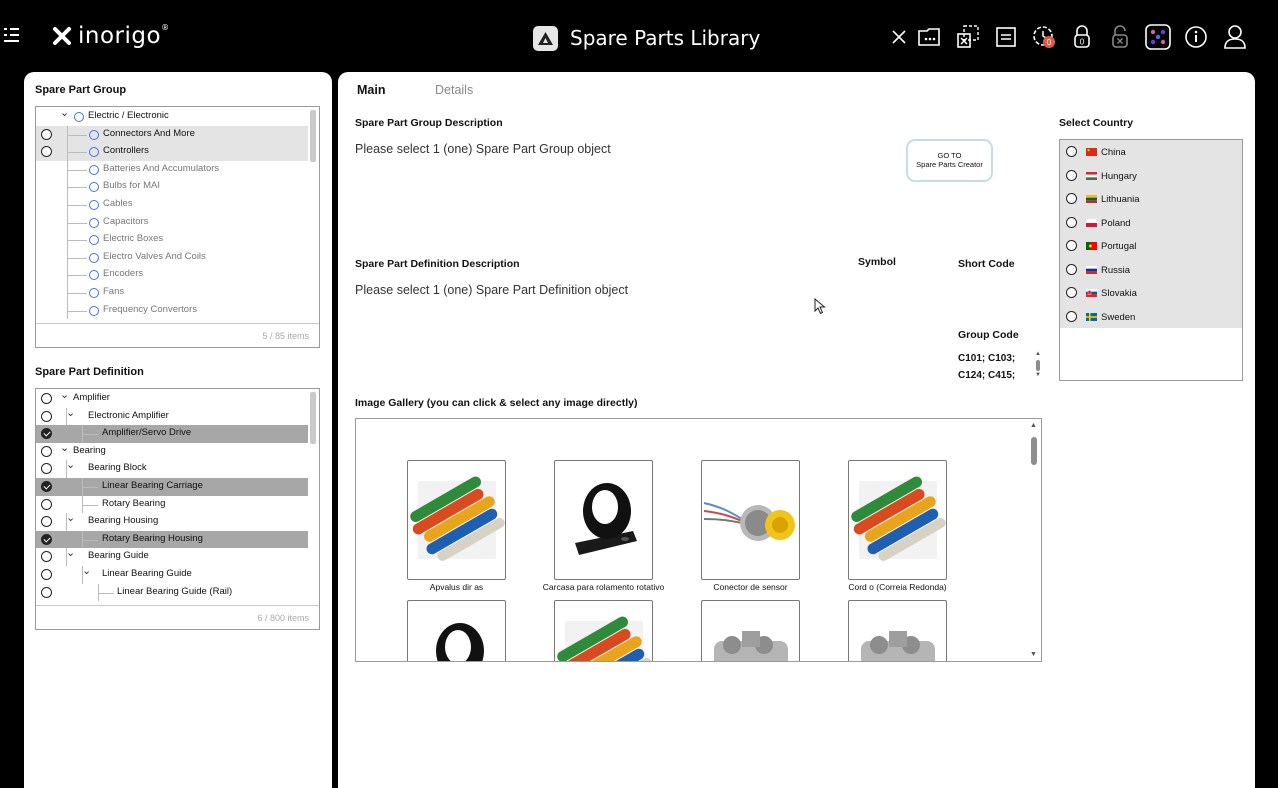 The height and width of the screenshot is (788, 1278). Describe the element at coordinates (1006, 37) in the screenshot. I see `document-icon` at that location.